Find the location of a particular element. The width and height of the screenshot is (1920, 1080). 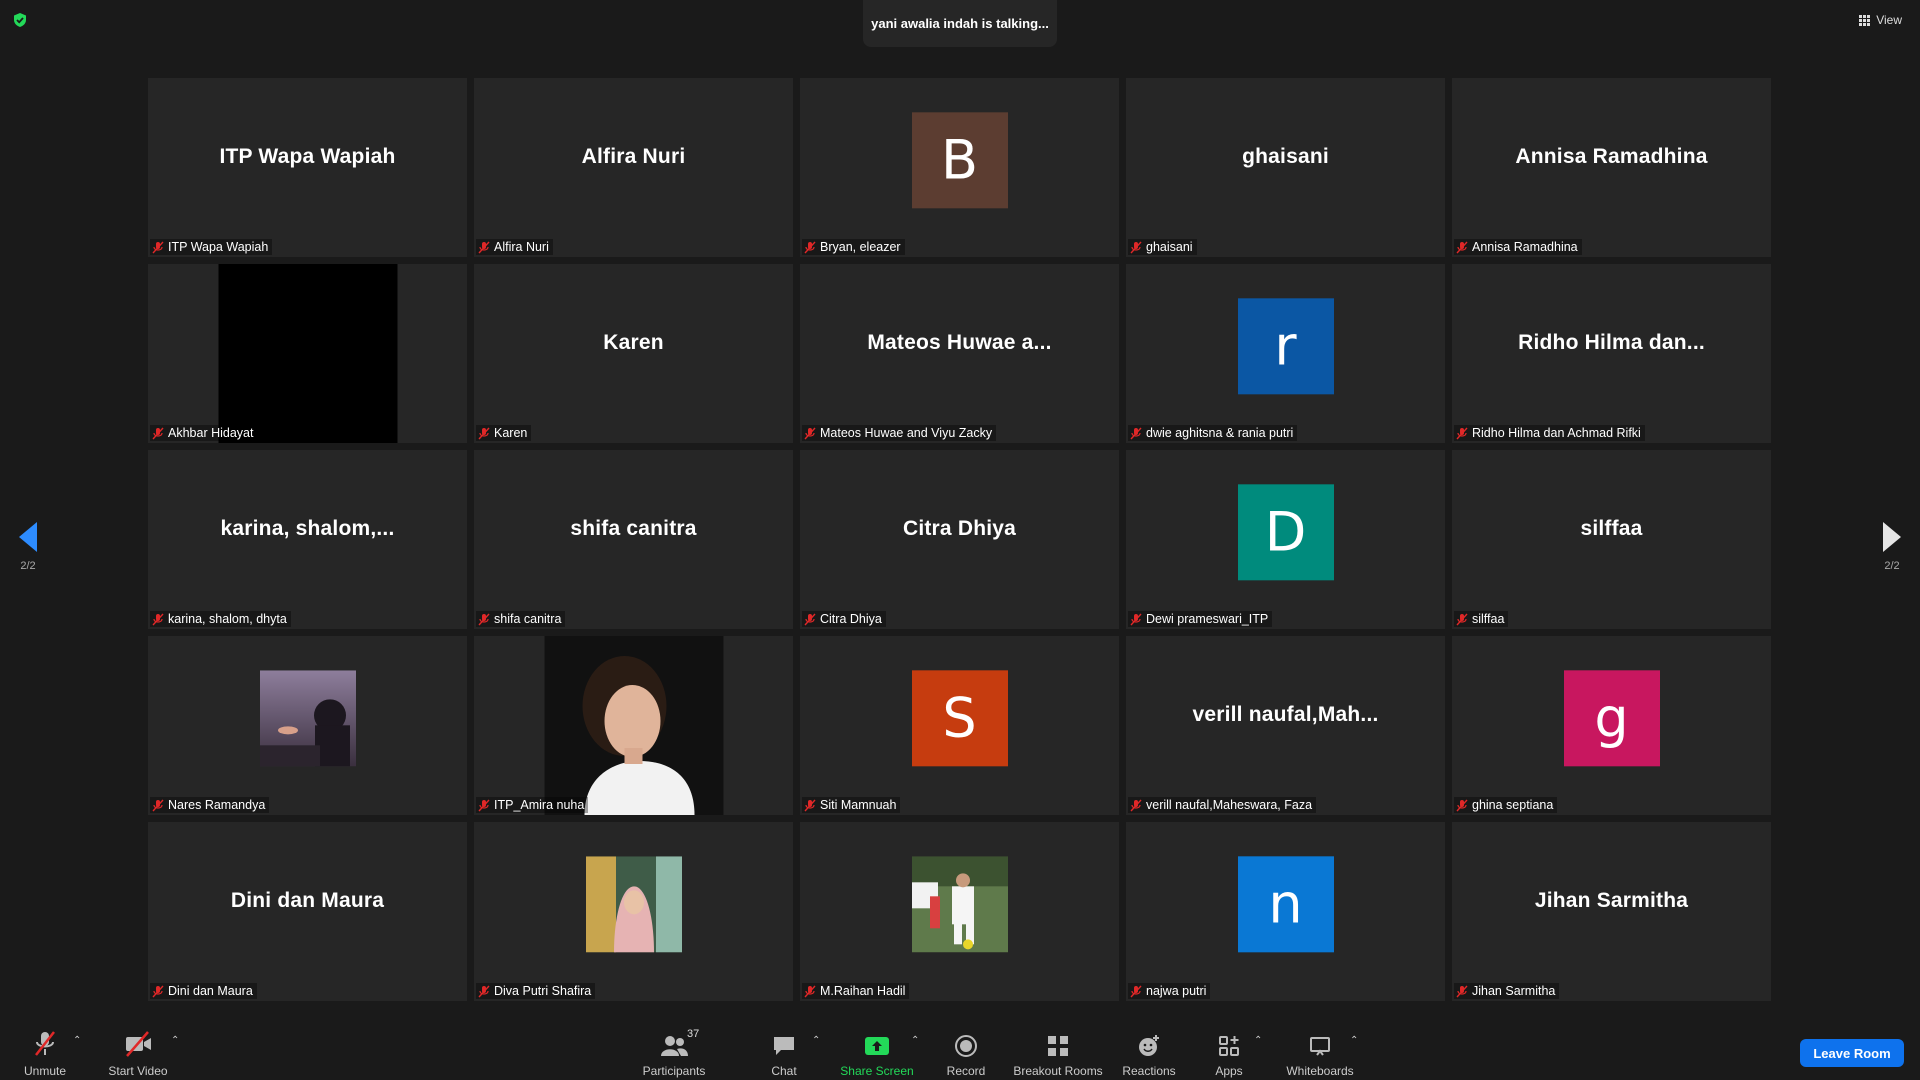

leave-room-button: Leave Room is located at coordinates (1852, 1053).